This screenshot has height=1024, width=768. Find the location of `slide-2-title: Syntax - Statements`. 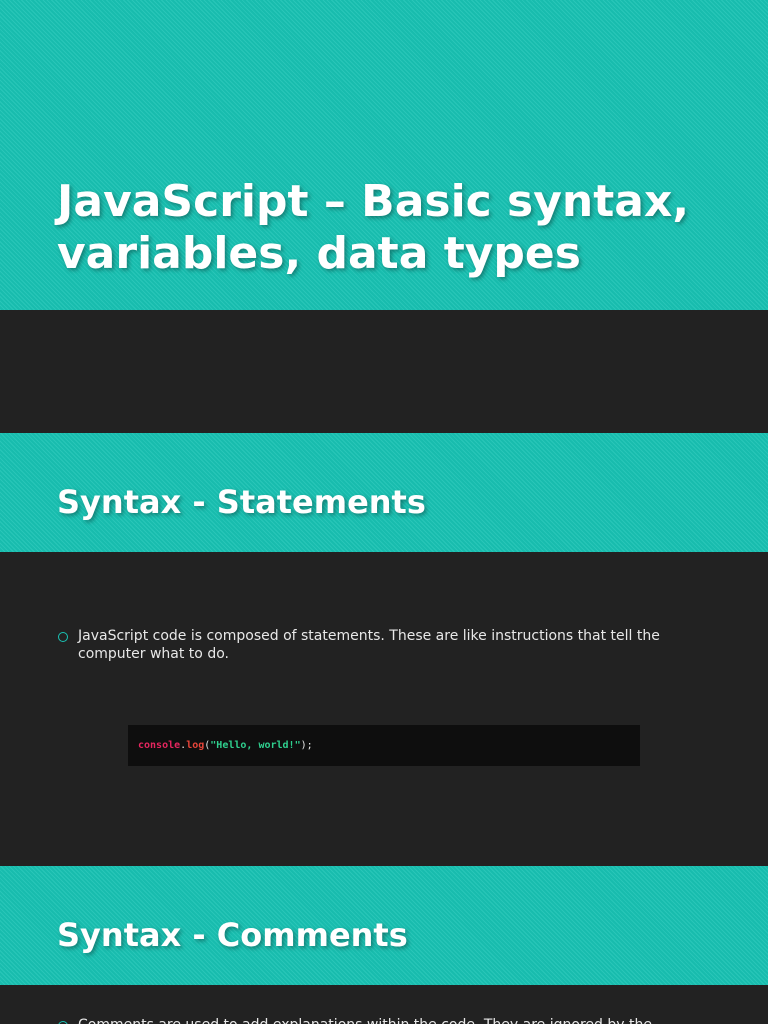

slide-2-title: Syntax - Statements is located at coordinates (241, 502).